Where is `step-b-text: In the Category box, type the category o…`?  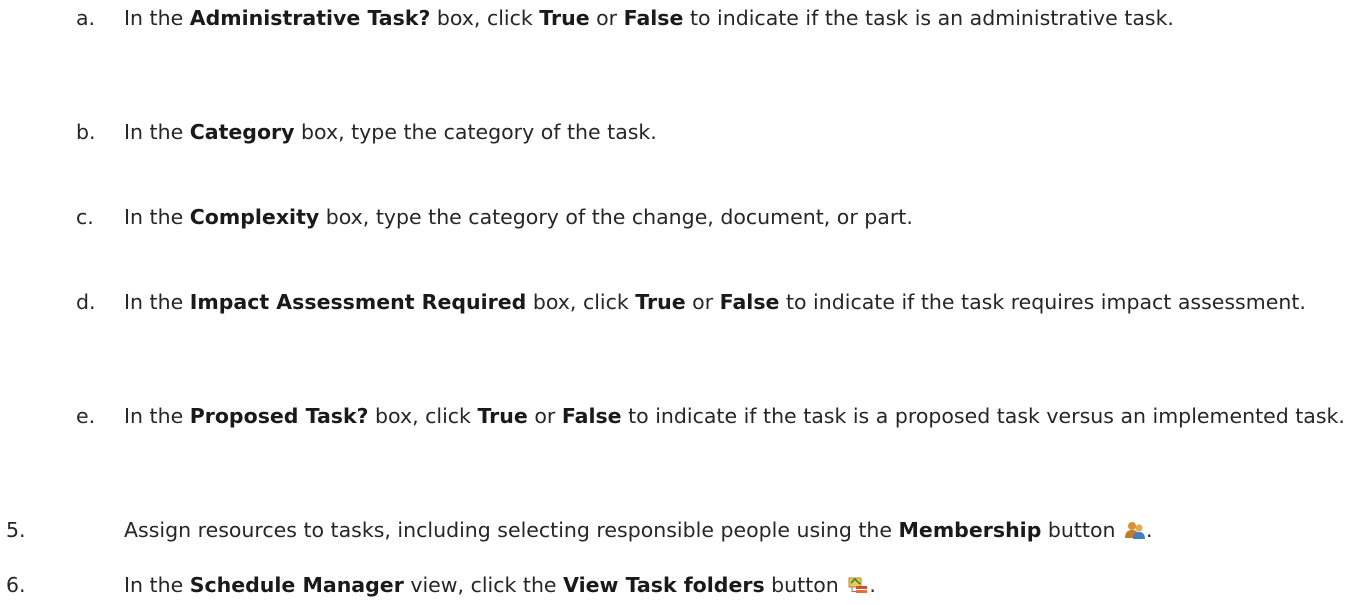 step-b-text: In the Category box, type the category o… is located at coordinates (390, 132).